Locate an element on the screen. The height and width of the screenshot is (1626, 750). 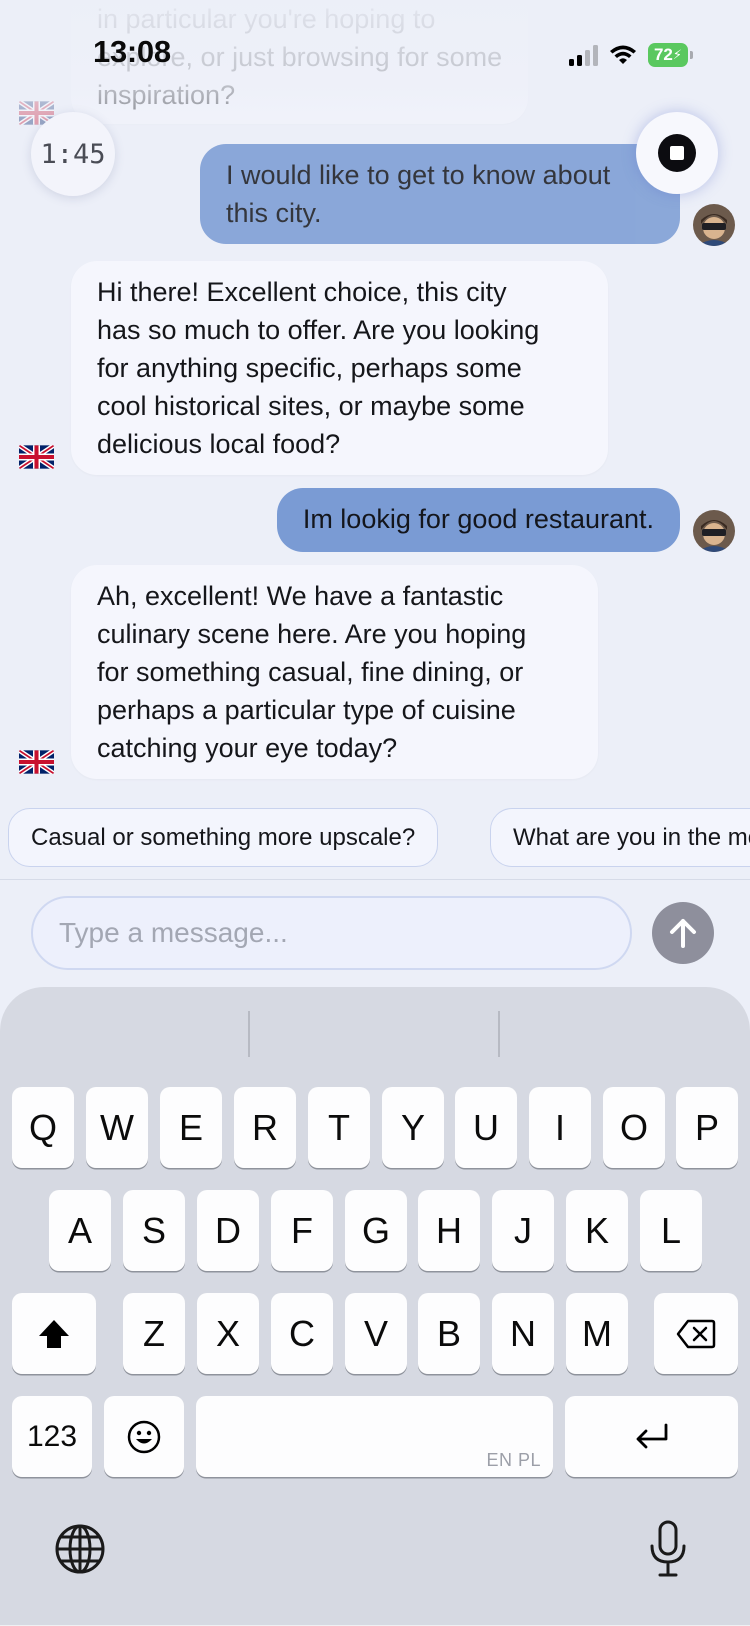
language-hint: EN PL is located at coordinates (513, 1460).